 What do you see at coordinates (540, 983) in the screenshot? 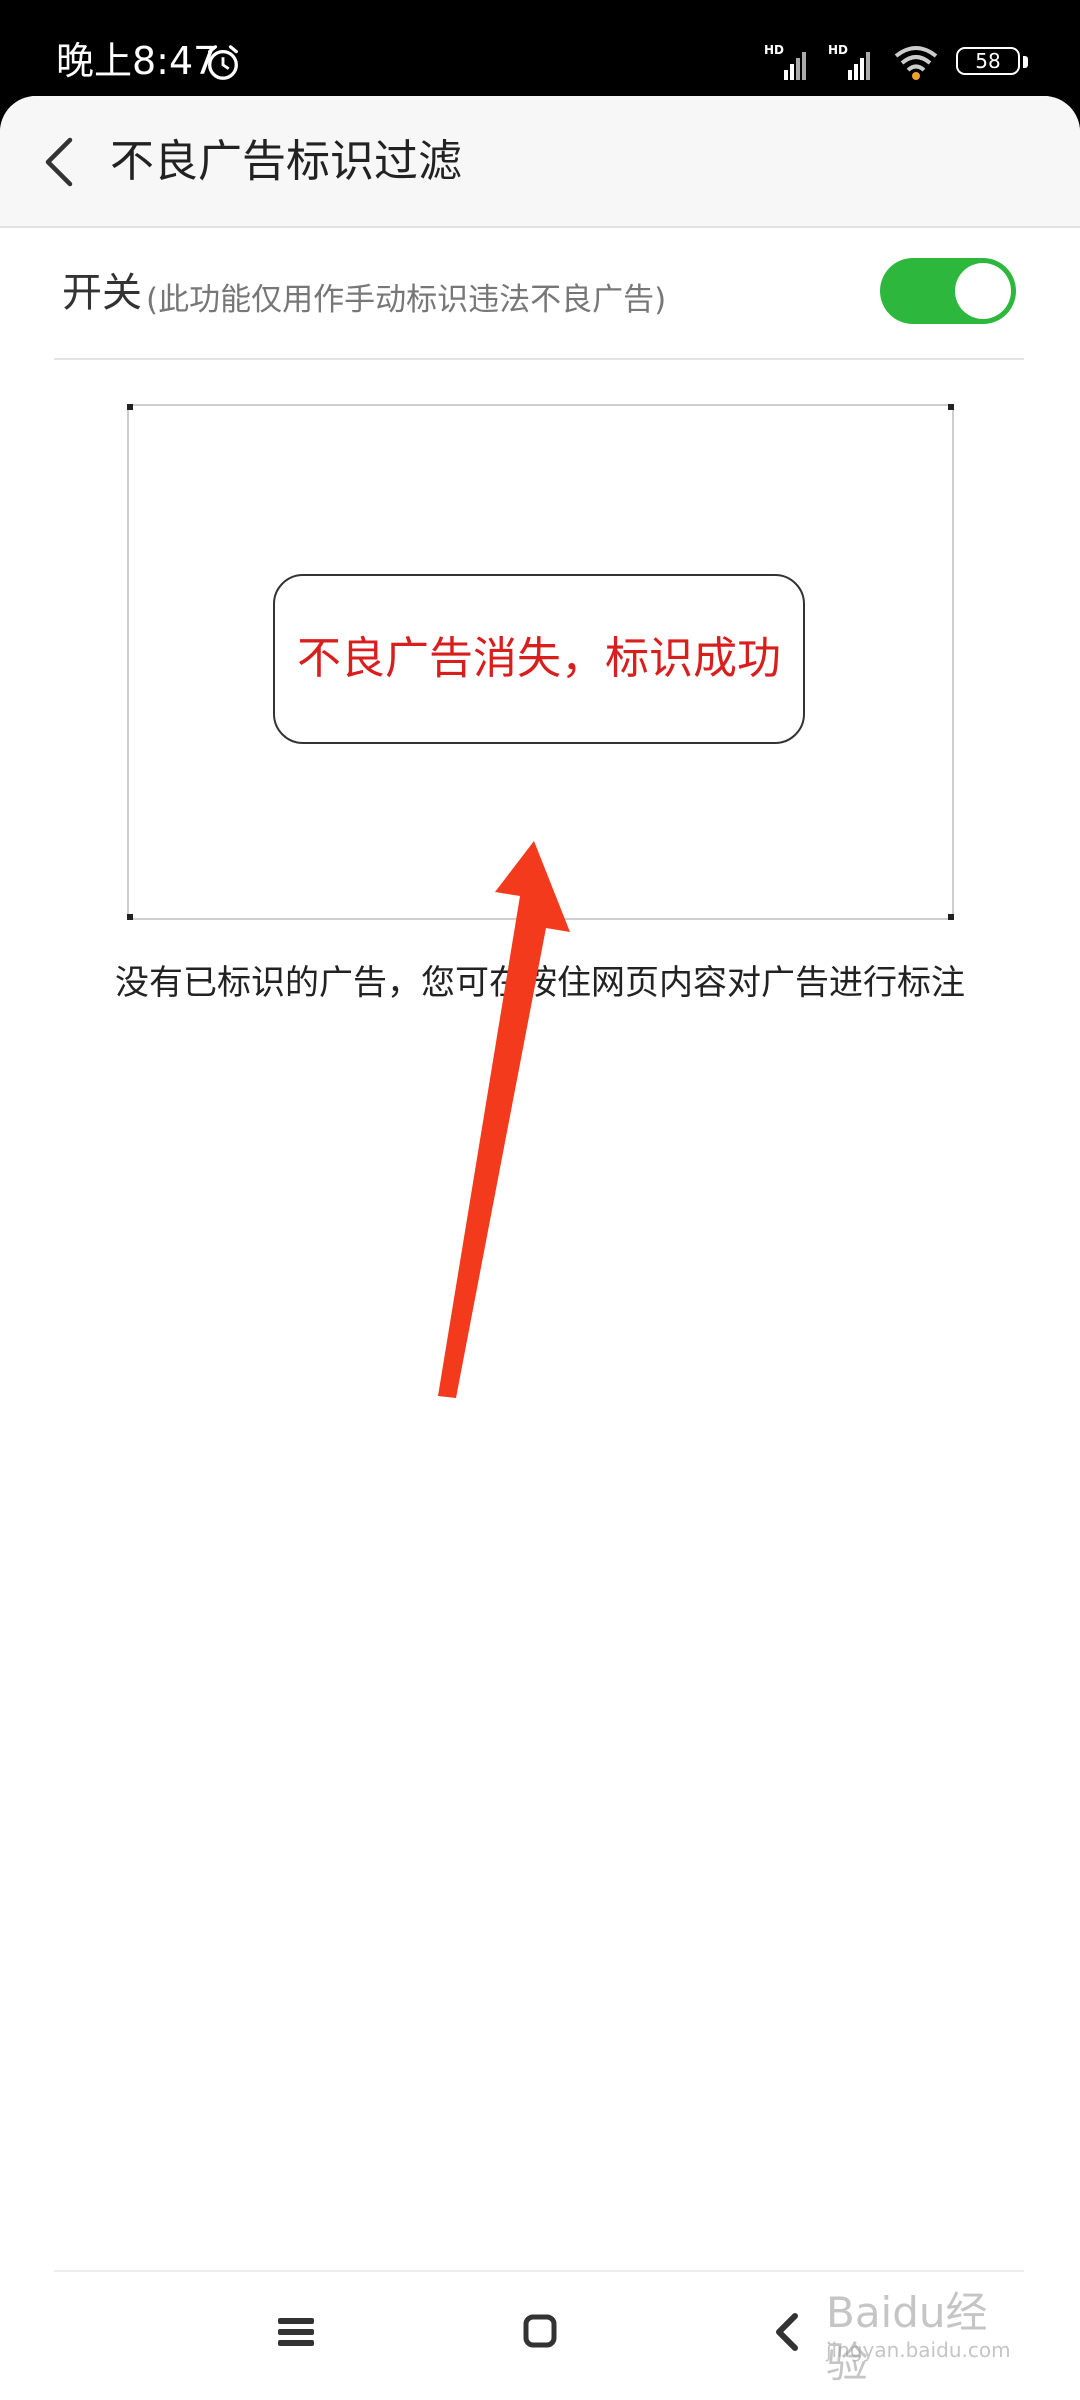
I see `empty-state-text: 没有已标识的广告，您可在按住网页内容对广告进行标注` at bounding box center [540, 983].